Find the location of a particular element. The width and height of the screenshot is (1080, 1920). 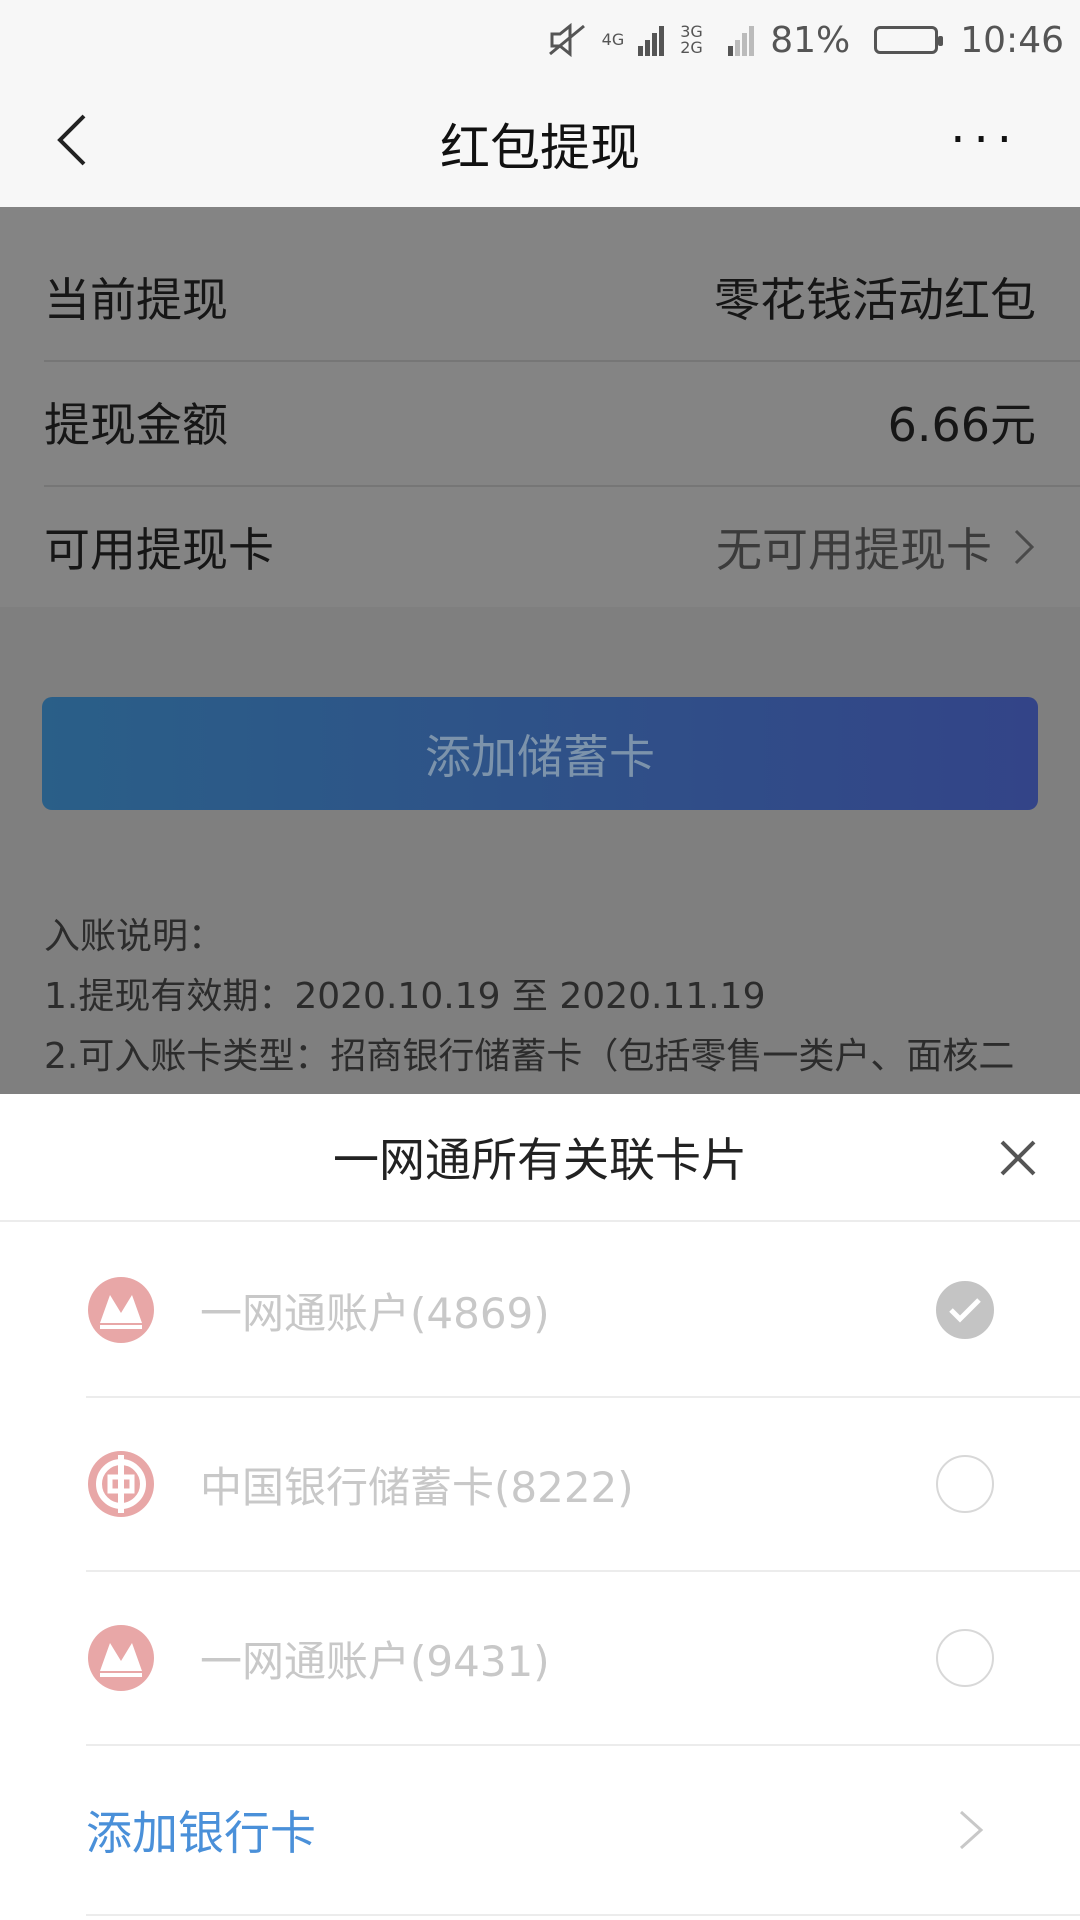

card-name: 一网通账户(9431) is located at coordinates (375, 1661).